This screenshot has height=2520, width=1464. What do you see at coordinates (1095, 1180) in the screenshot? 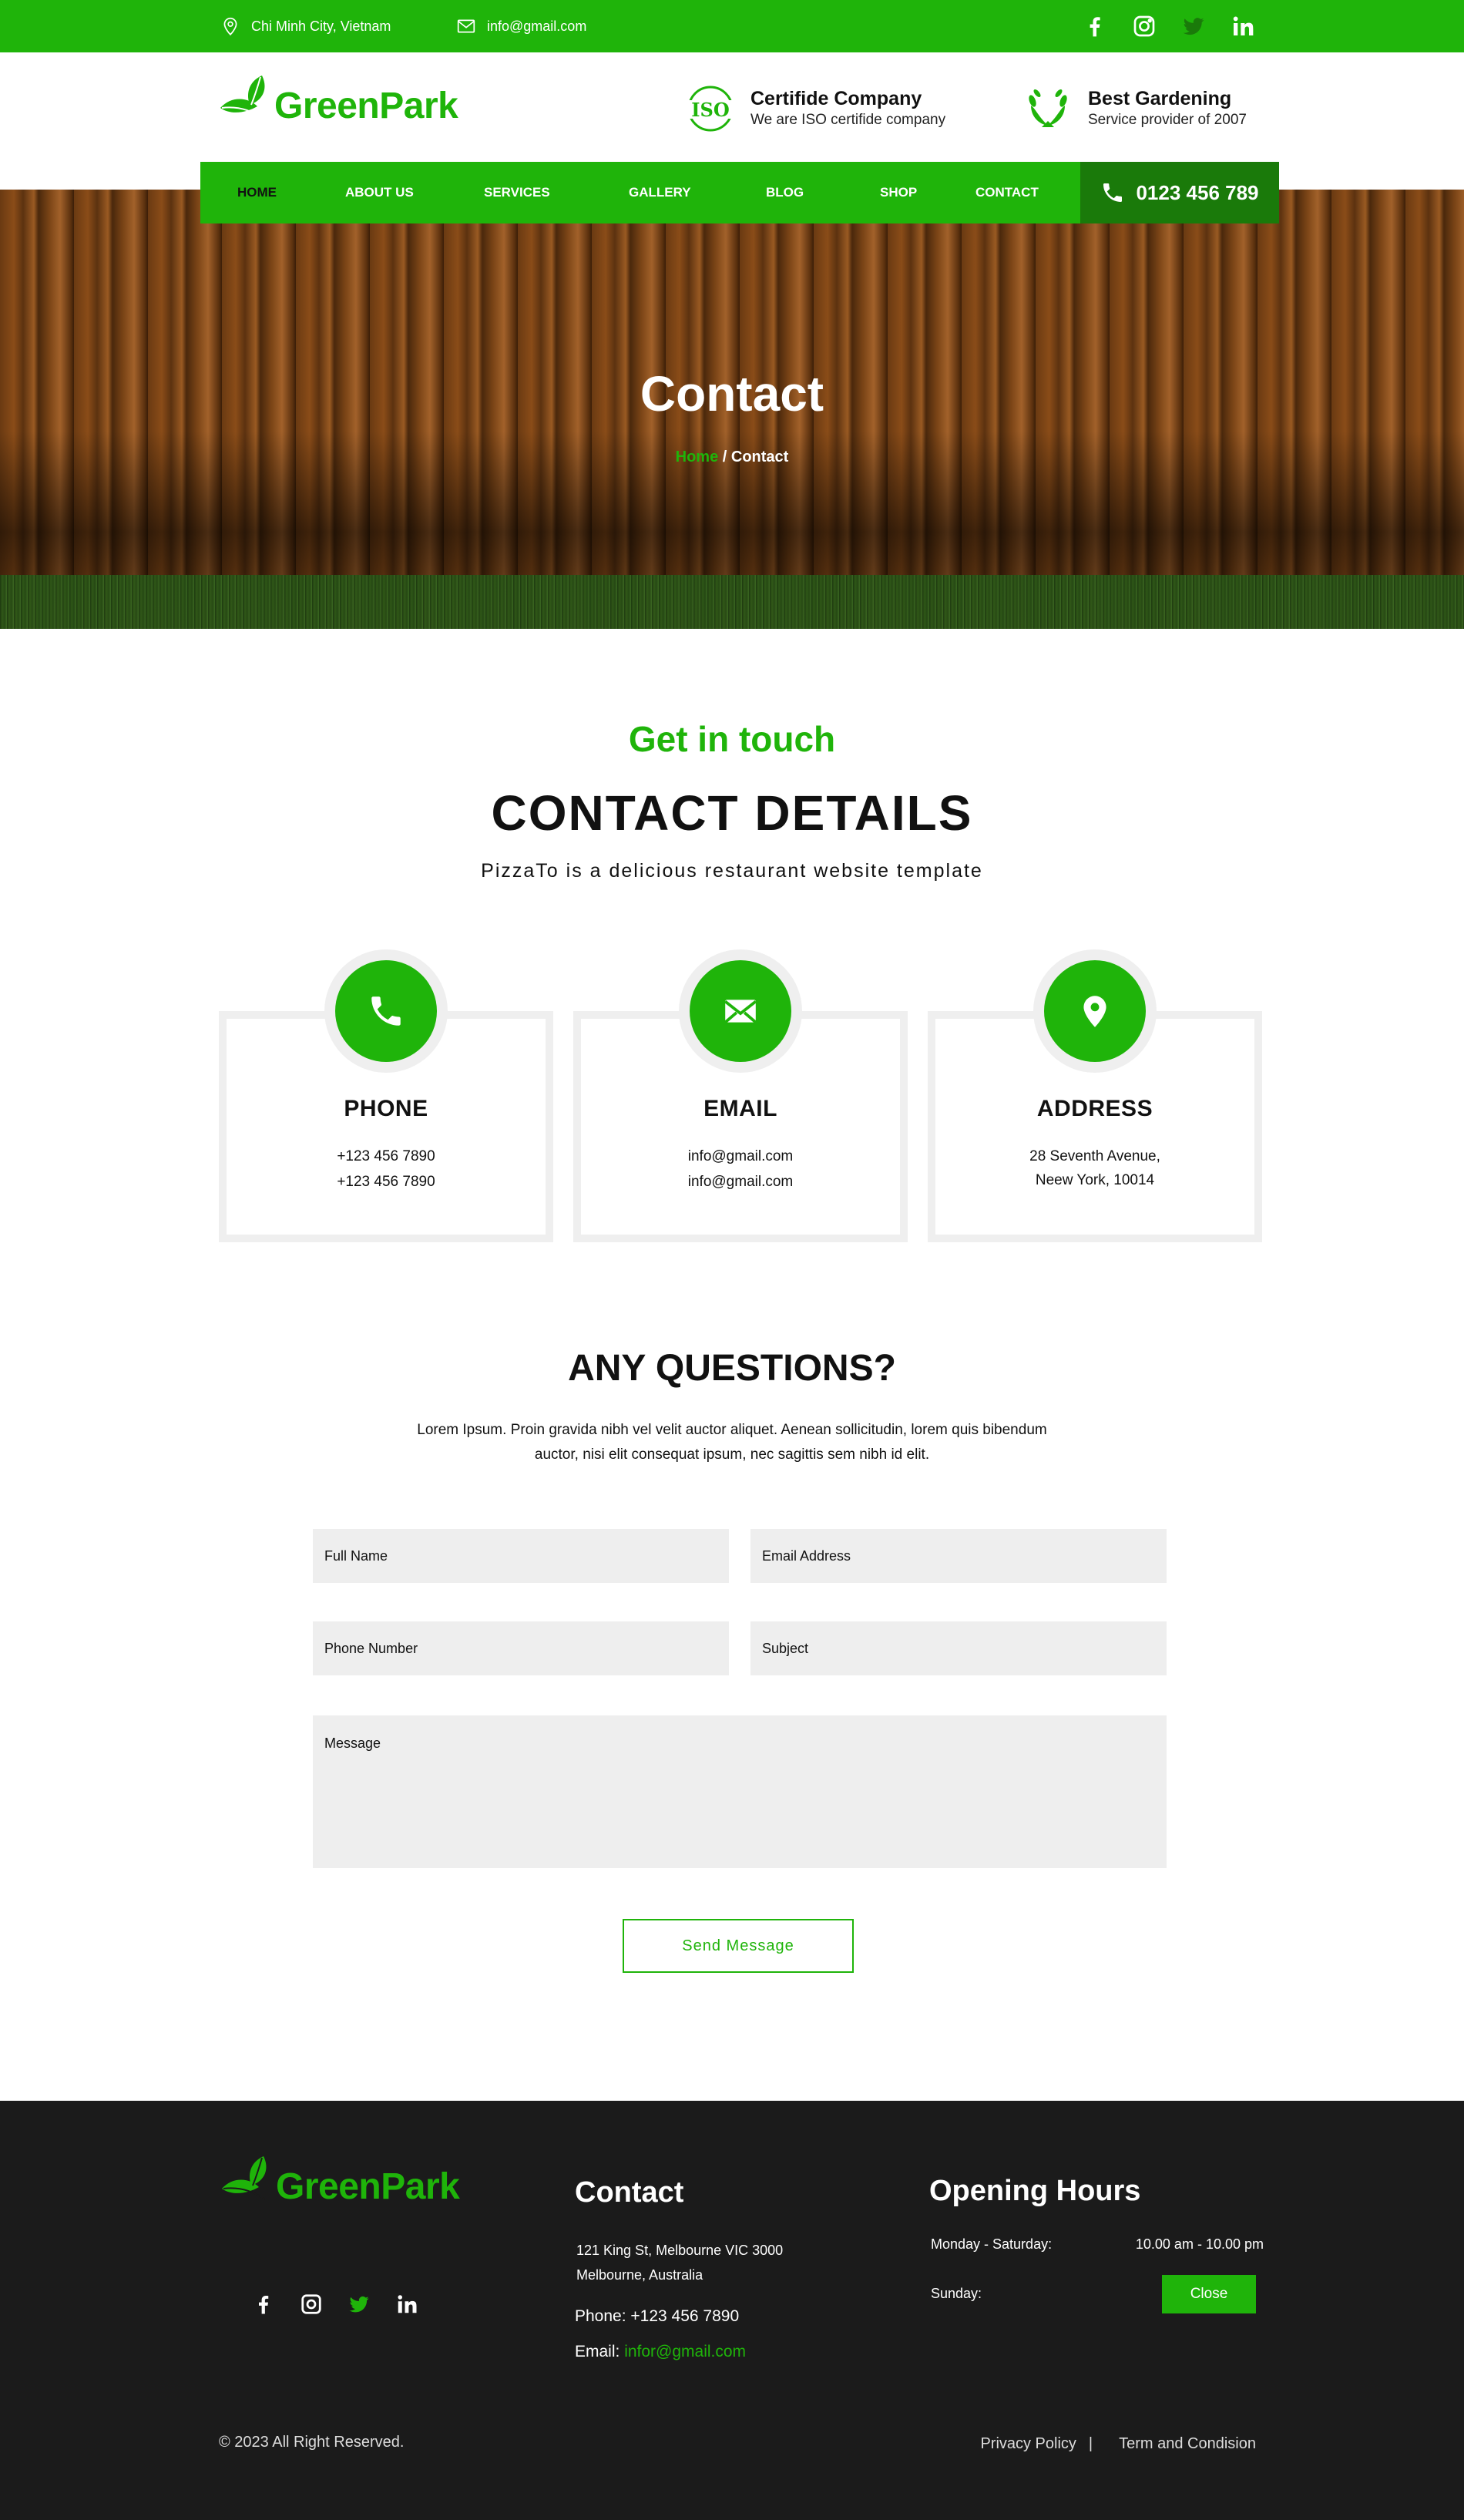
I see `card-line: Neew York, 10014` at bounding box center [1095, 1180].